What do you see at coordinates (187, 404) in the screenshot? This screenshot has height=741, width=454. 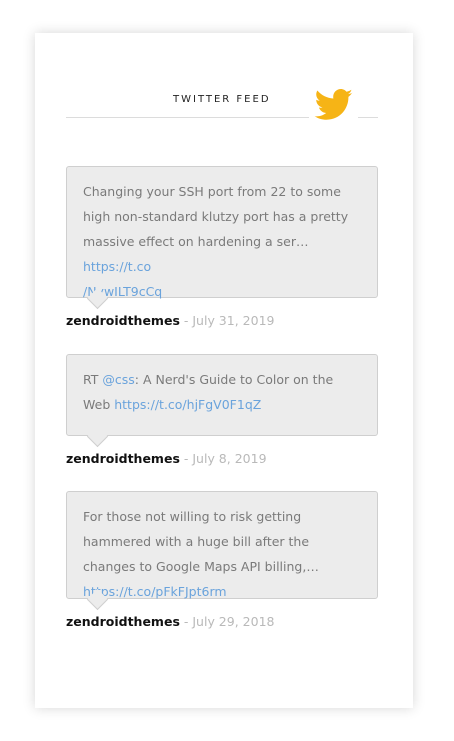 I see `tweet-link: https://t.co/hjFgV0F1qZ` at bounding box center [187, 404].